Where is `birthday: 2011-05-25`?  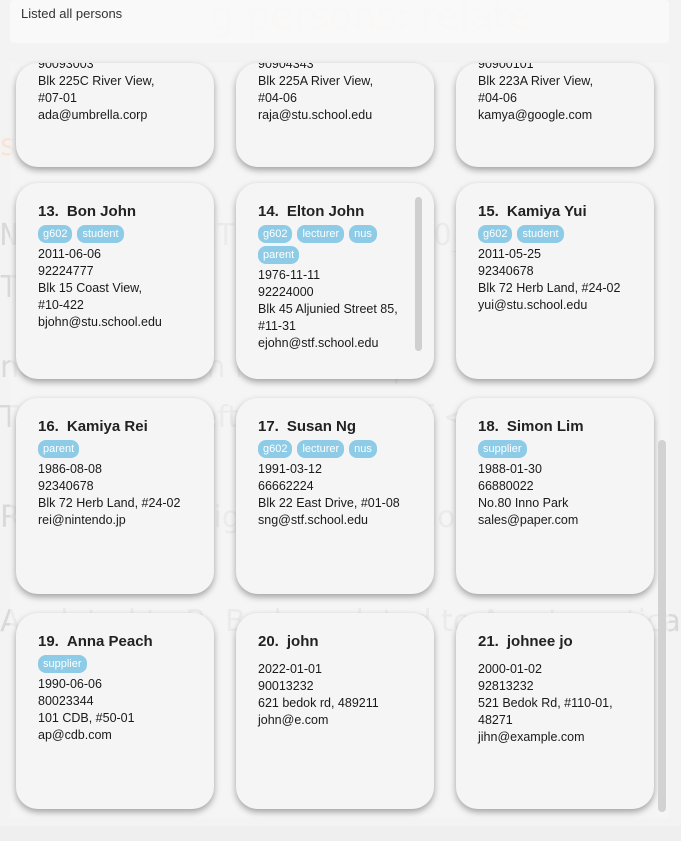 birthday: 2011-05-25 is located at coordinates (510, 254).